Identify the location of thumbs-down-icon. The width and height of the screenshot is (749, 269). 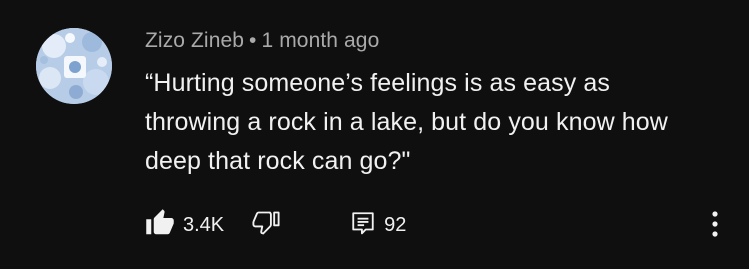
(266, 225).